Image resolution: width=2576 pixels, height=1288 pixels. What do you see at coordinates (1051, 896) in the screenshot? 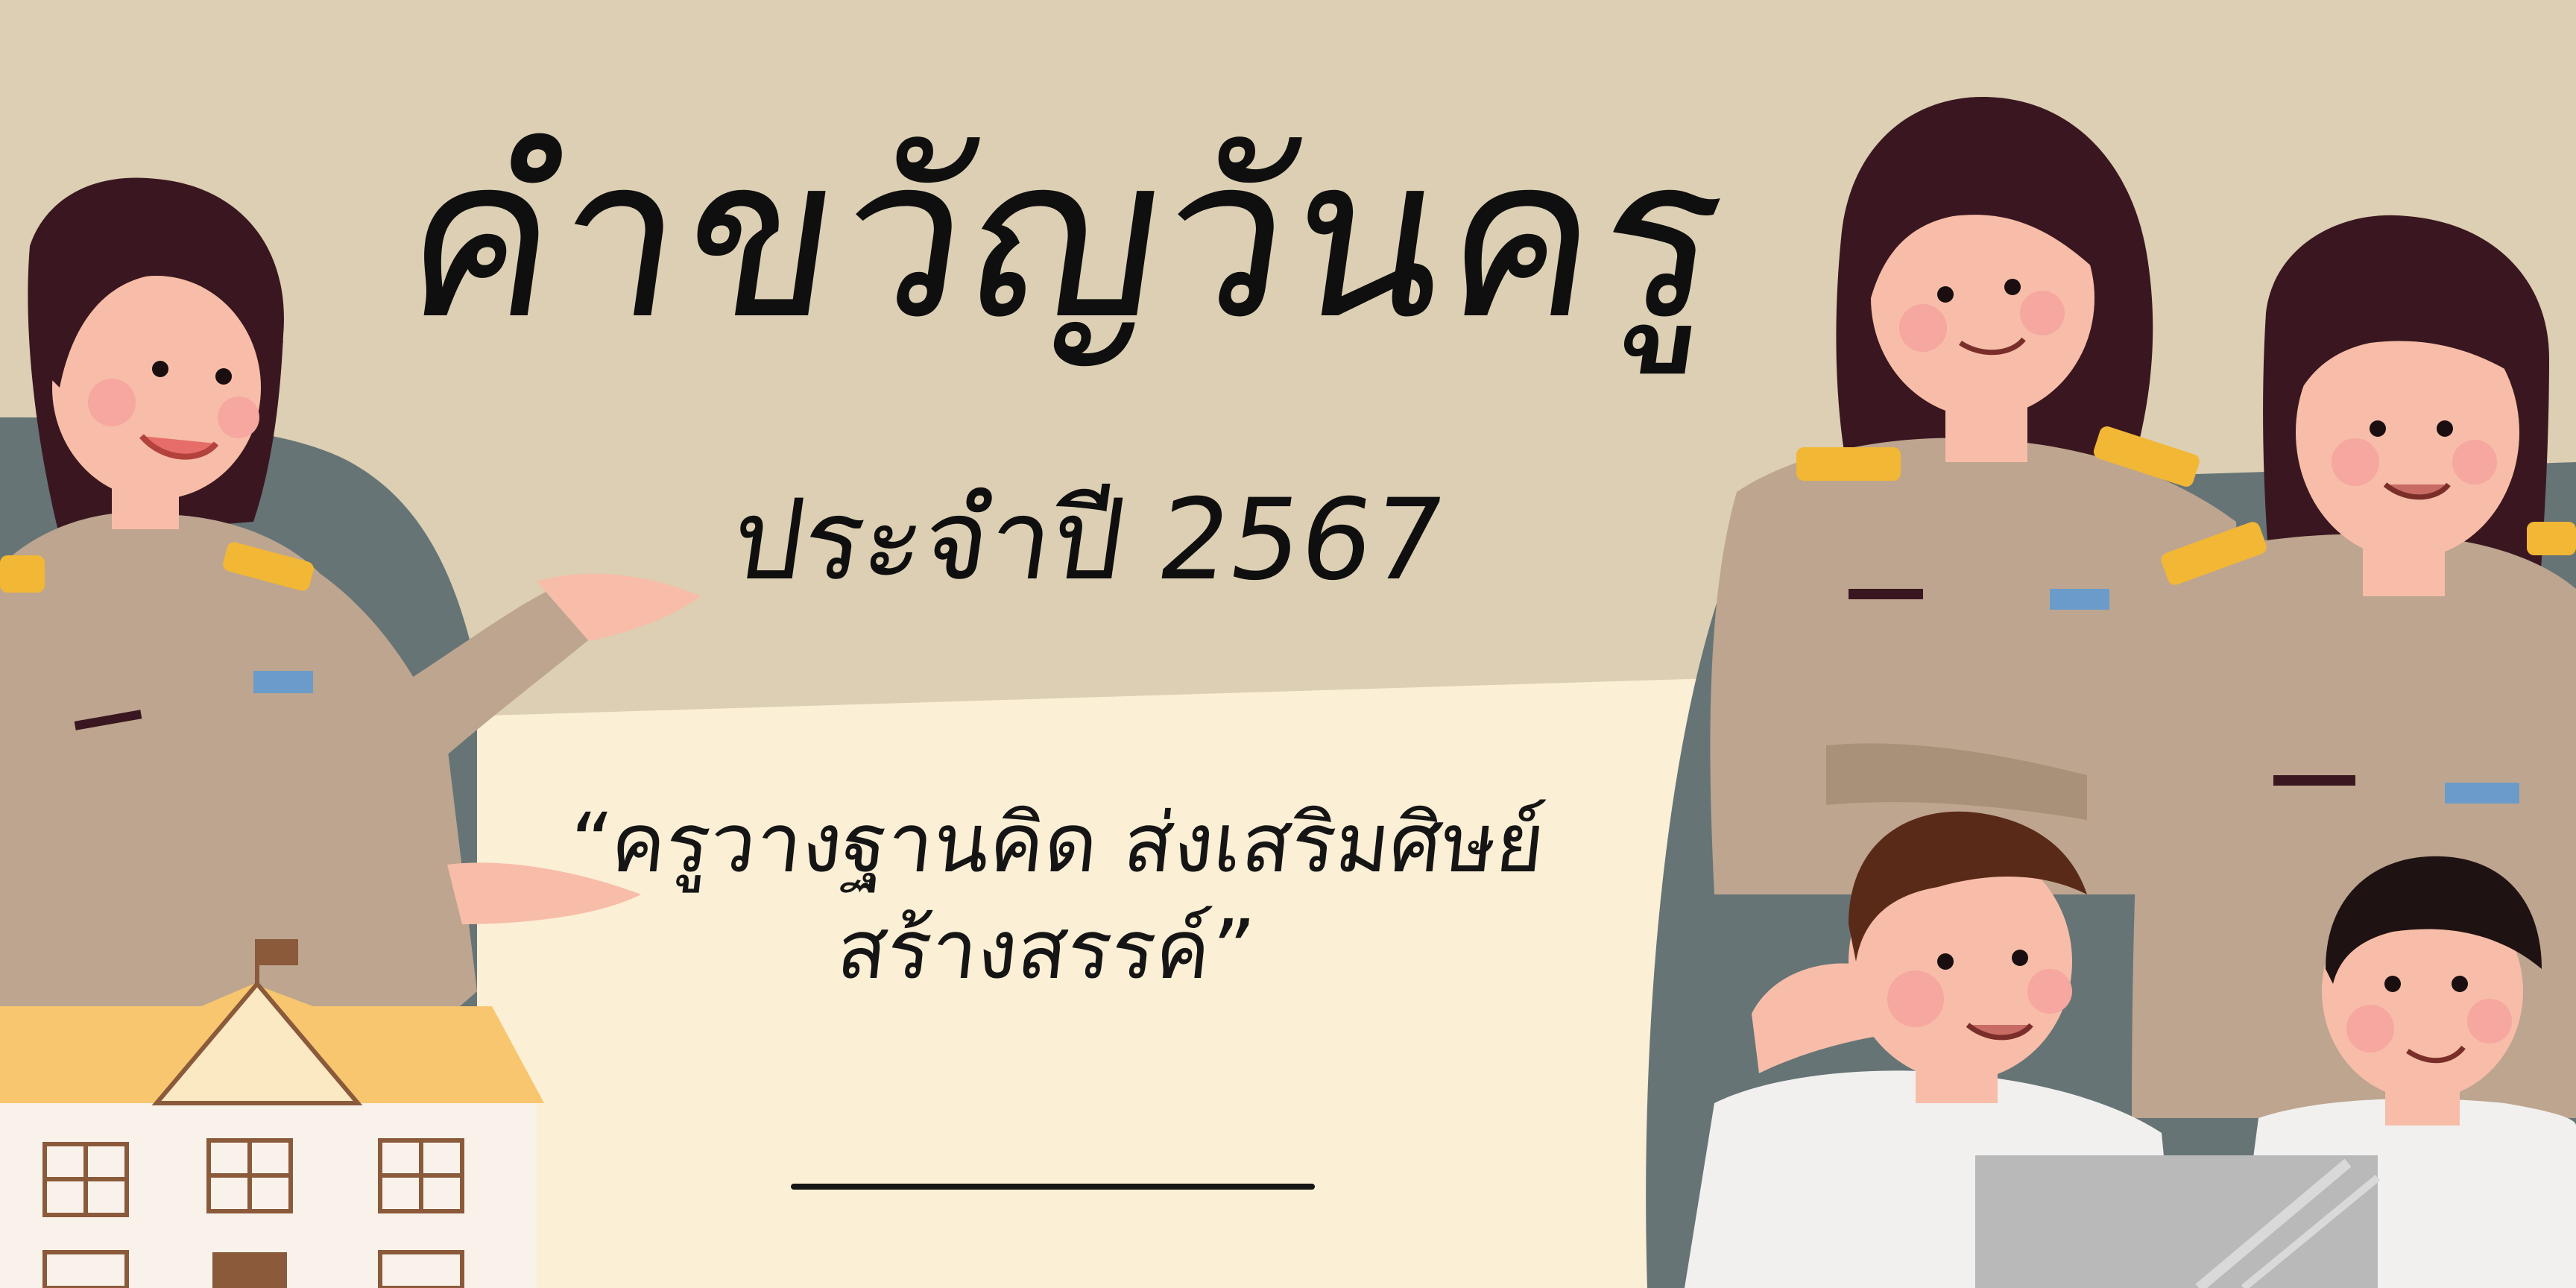
I see `motto-text: “ครูวางฐานคิด ส่งเสริมศิษย์ สร้างสรรค์”` at bounding box center [1051, 896].